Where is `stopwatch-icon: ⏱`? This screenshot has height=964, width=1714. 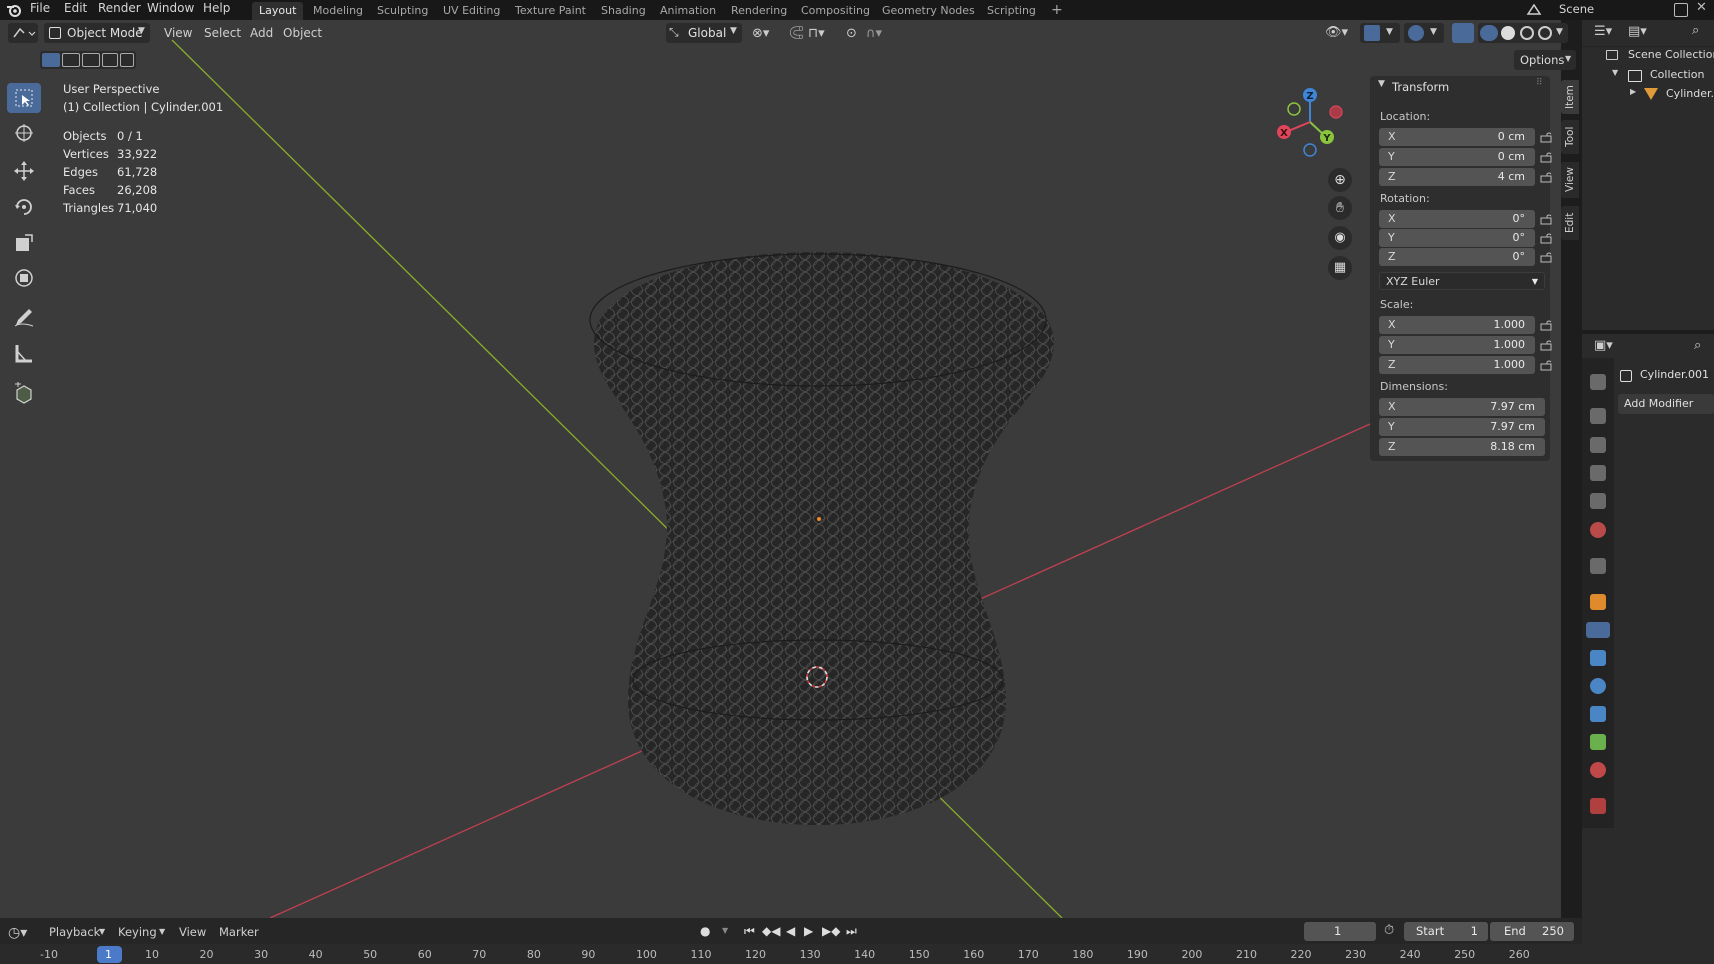
stopwatch-icon: ⏱ is located at coordinates (1389, 930).